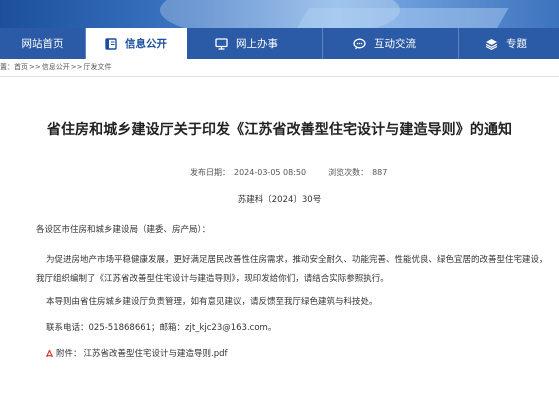 Image resolution: width=559 pixels, height=400 pixels. What do you see at coordinates (111, 43) in the screenshot?
I see `document-icon` at bounding box center [111, 43].